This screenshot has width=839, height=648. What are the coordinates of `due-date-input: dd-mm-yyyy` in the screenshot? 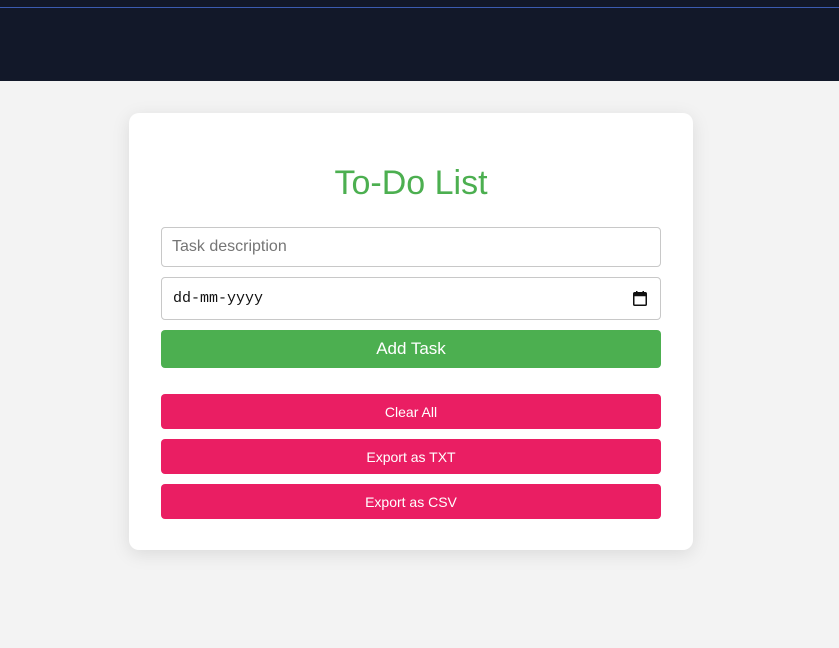 It's located at (411, 298).